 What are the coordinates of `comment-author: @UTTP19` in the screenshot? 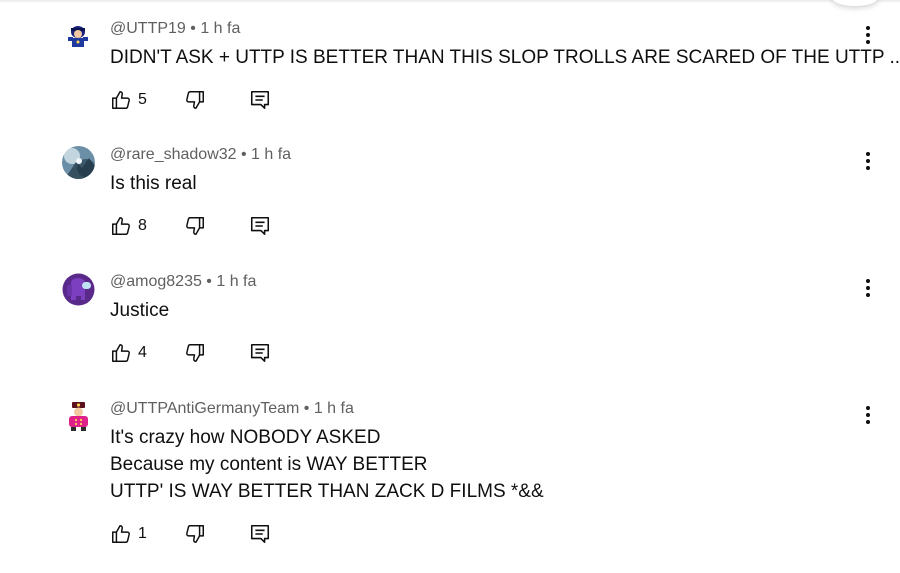 It's located at (148, 28).